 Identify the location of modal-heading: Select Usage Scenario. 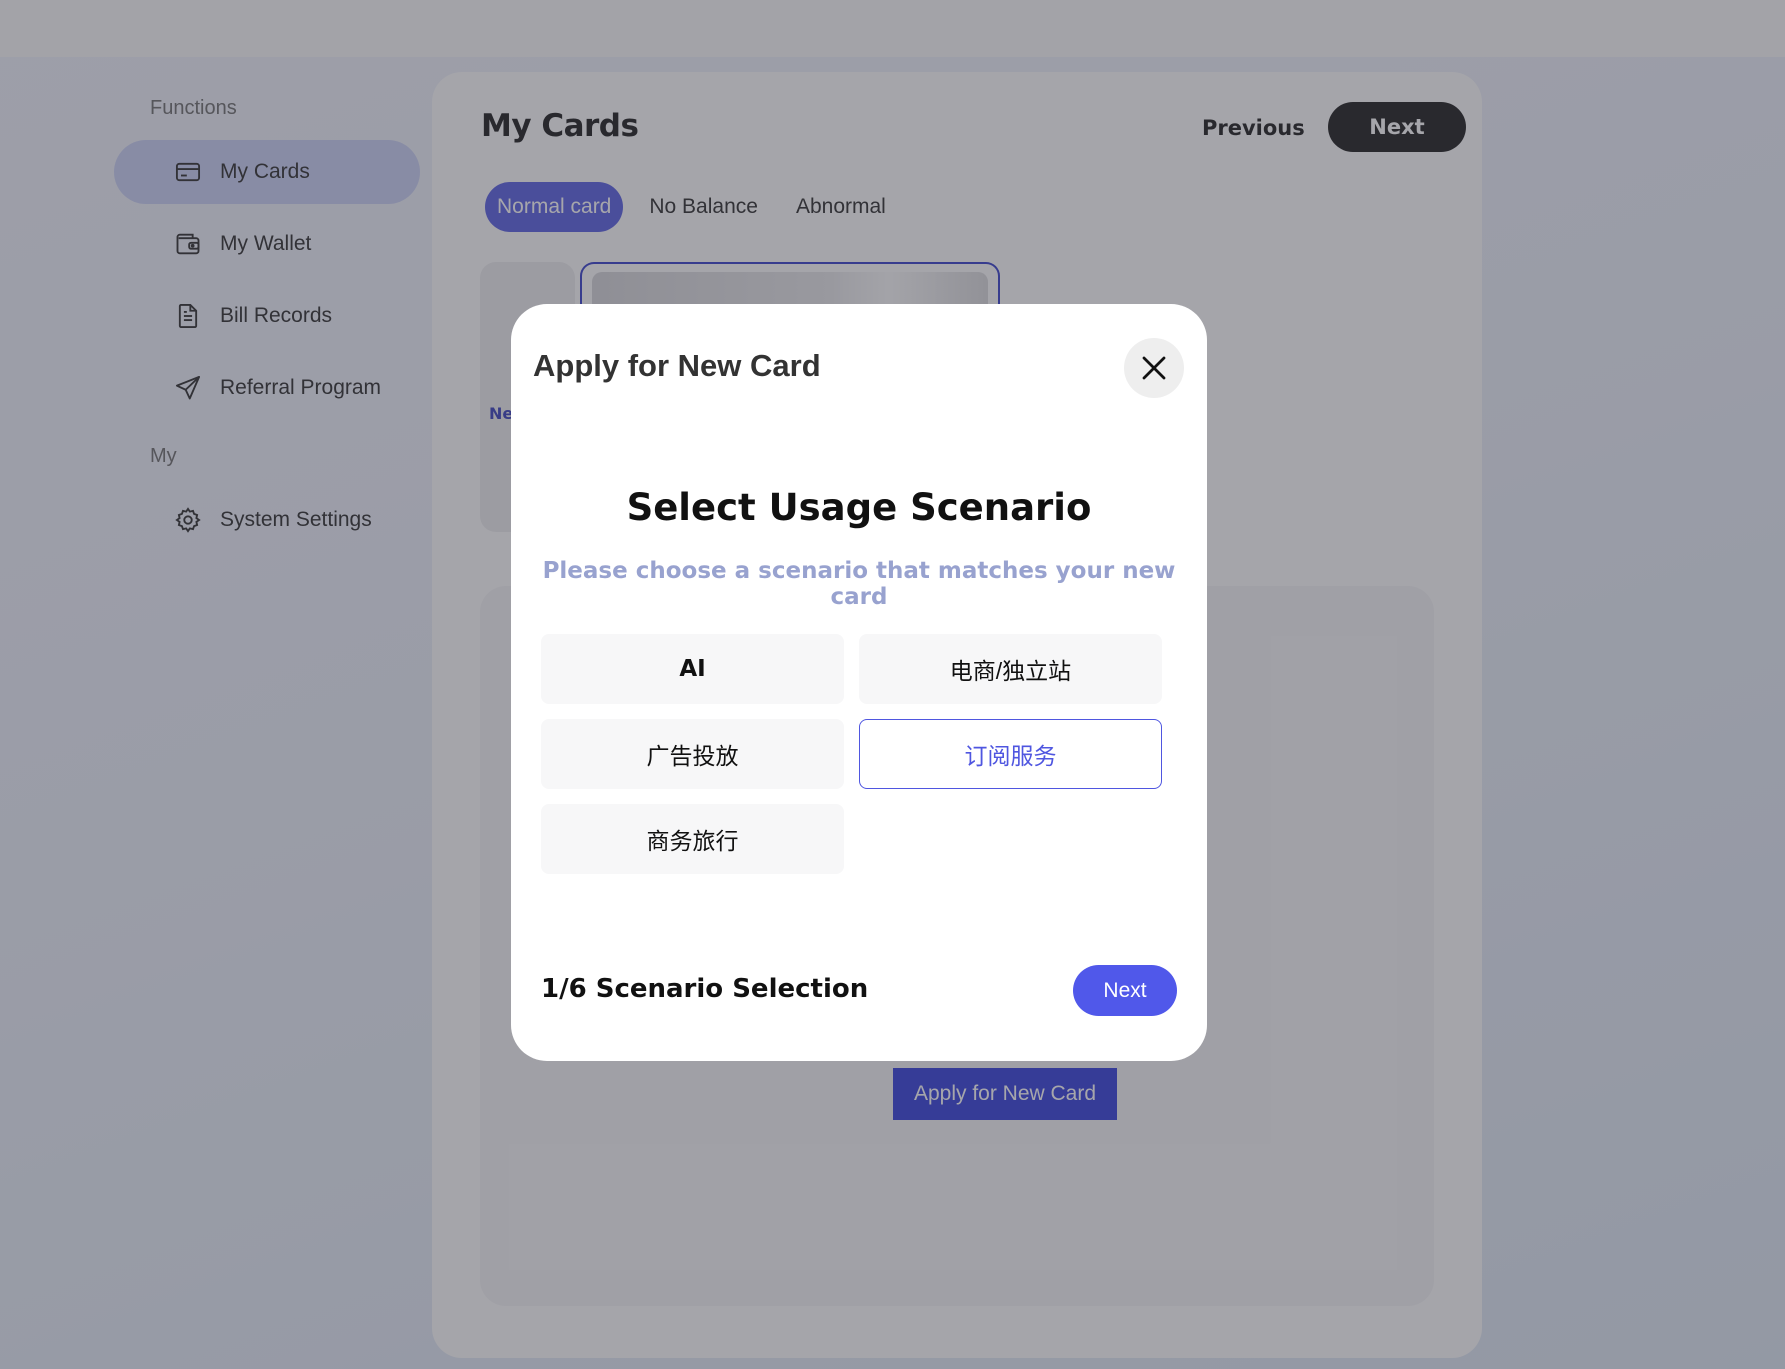
(859, 507).